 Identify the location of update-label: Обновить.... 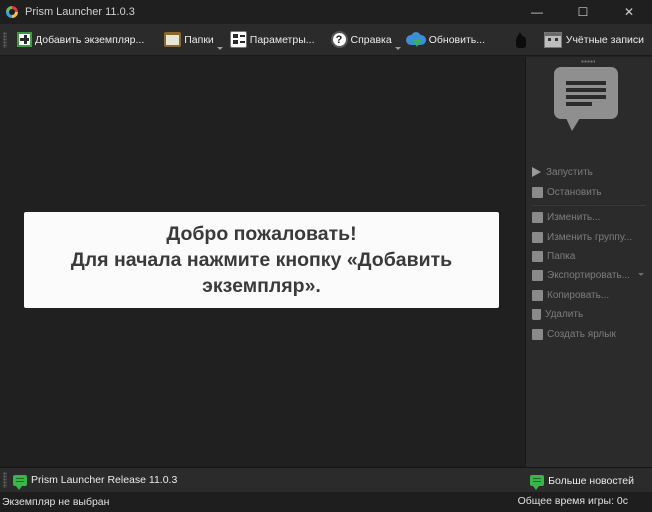
(457, 39).